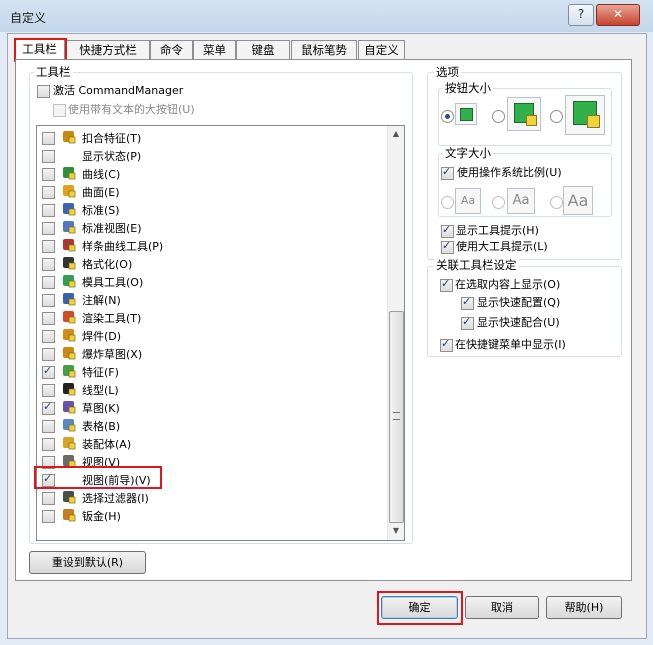  Describe the element at coordinates (69, 245) in the screenshot. I see `spline-tools-icon` at that location.